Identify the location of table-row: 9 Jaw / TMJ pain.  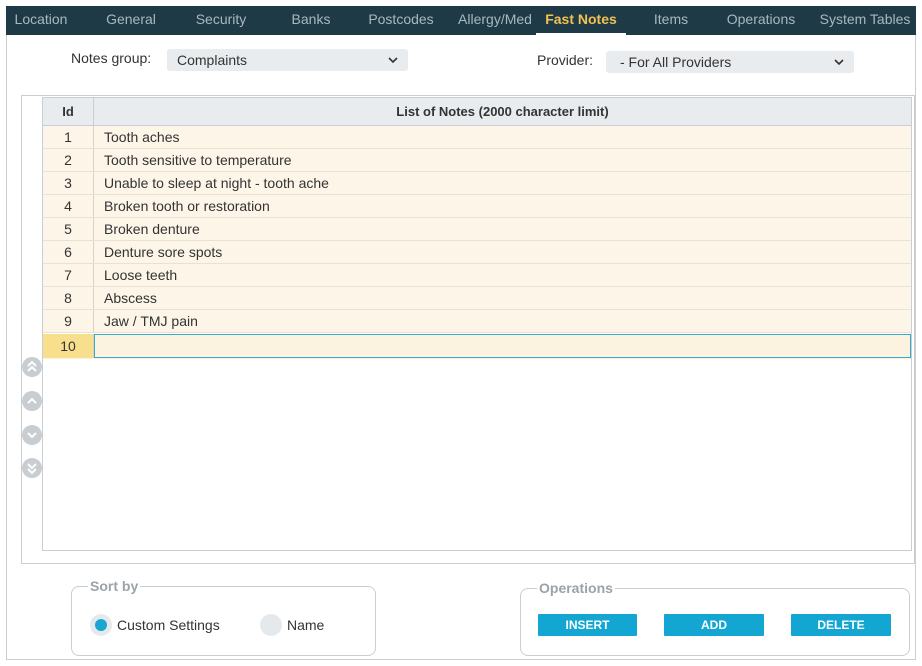
(477, 321).